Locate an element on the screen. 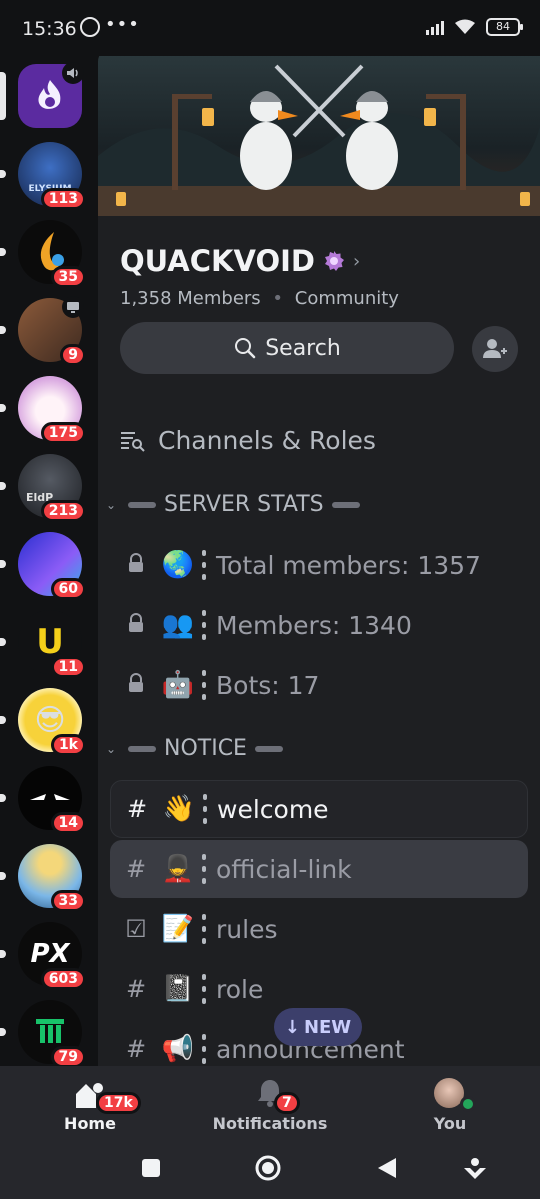 The image size is (540, 1199). tab-you: You is located at coordinates (450, 1103).